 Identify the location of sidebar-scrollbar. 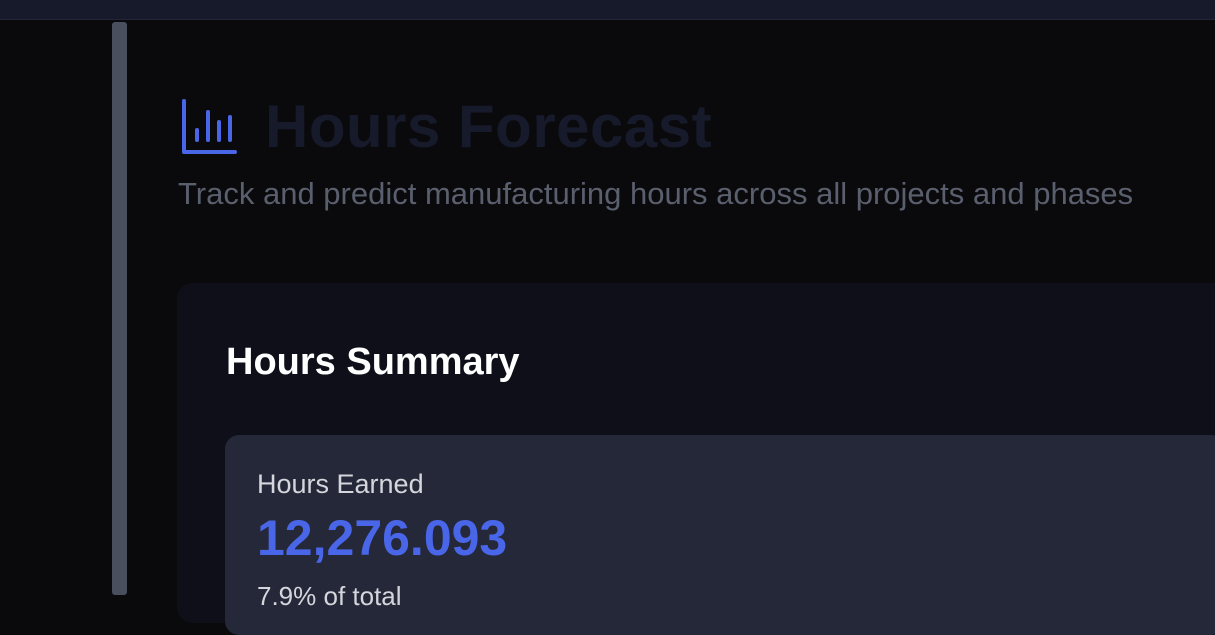
(120, 307).